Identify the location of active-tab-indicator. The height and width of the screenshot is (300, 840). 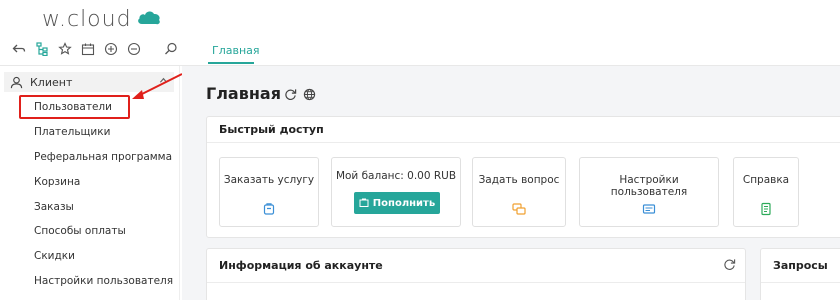
(231, 63).